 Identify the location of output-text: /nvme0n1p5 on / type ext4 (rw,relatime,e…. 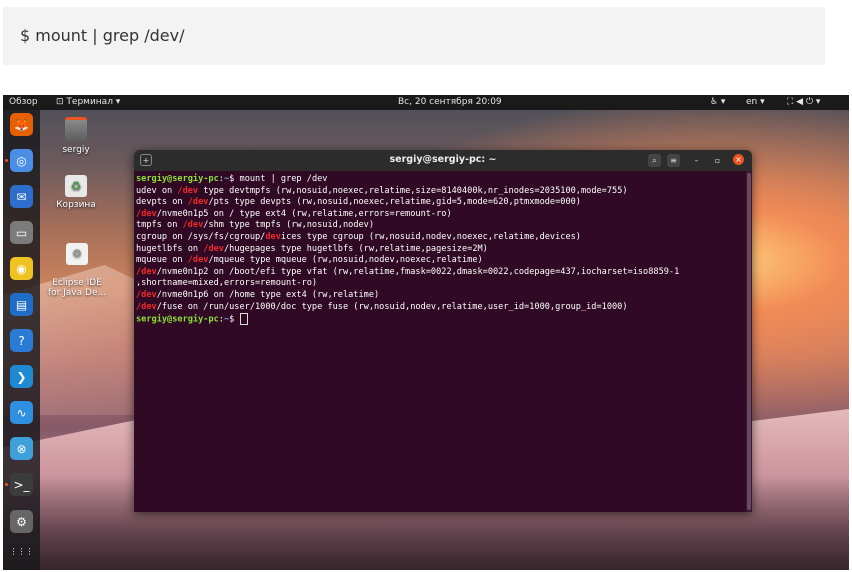
(304, 213).